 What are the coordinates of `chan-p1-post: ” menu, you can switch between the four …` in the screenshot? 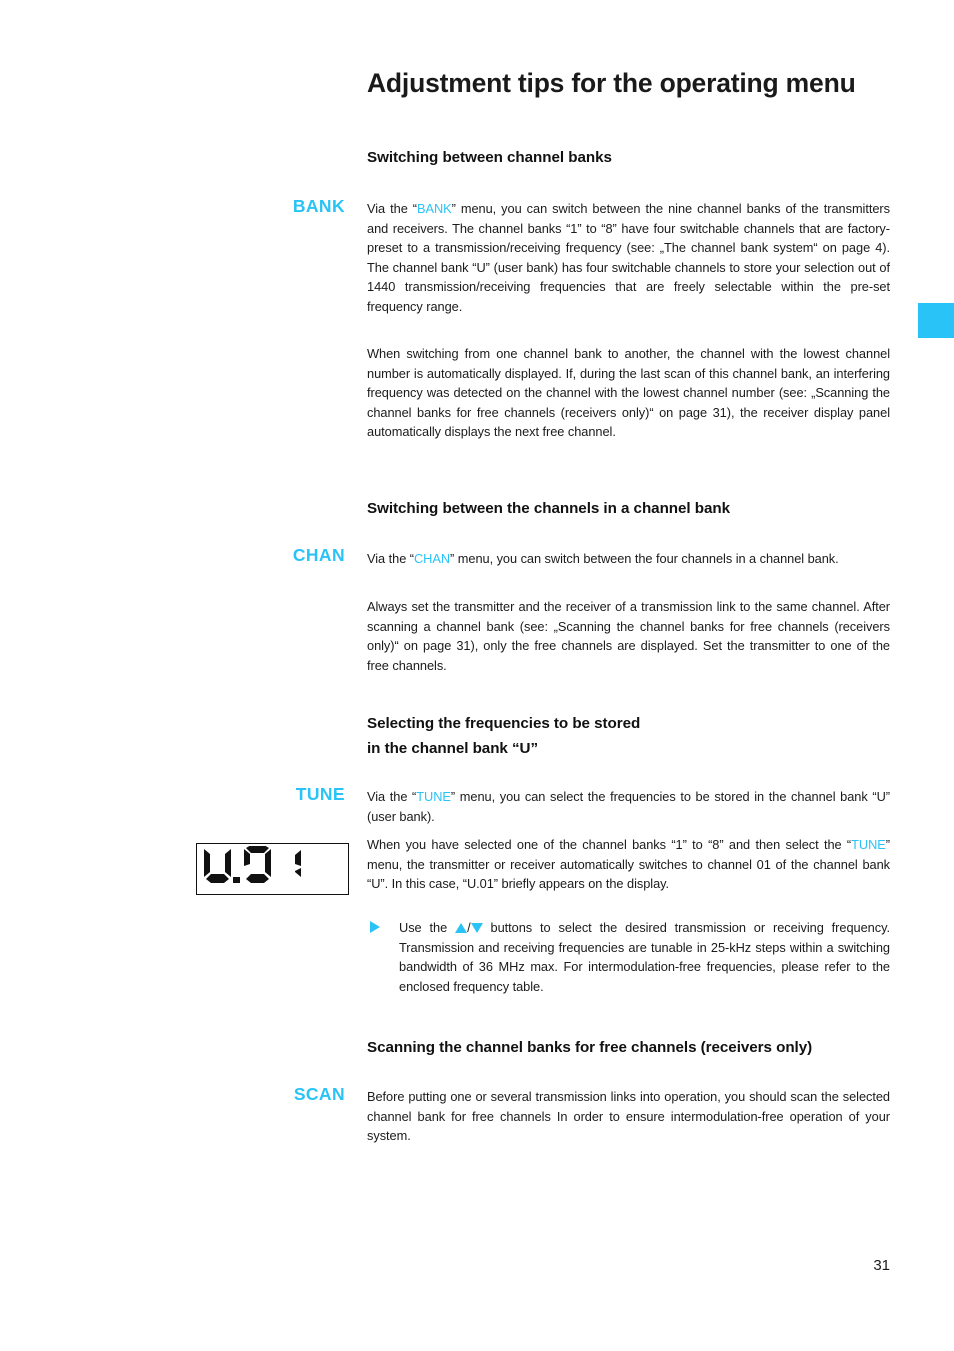 It's located at (644, 558).